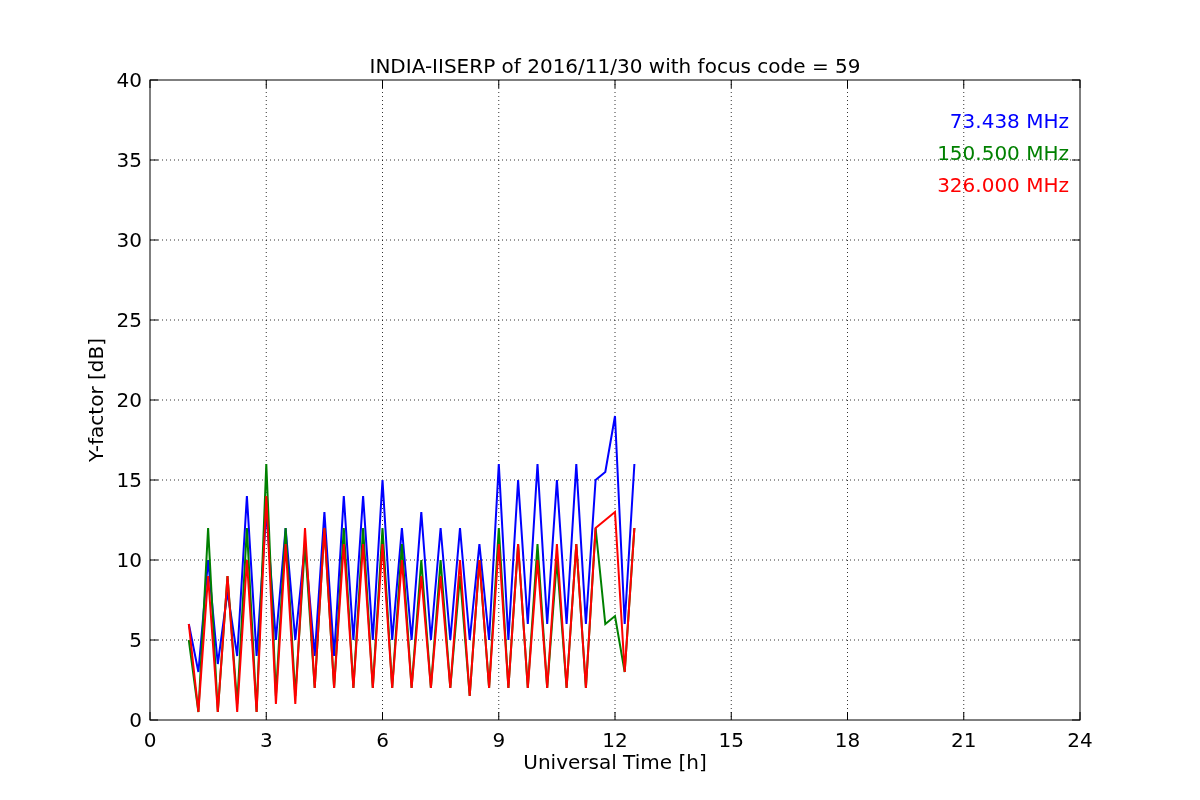 Image resolution: width=1200 pixels, height=800 pixels. What do you see at coordinates (847, 740) in the screenshot?
I see `x-tick-label: 18` at bounding box center [847, 740].